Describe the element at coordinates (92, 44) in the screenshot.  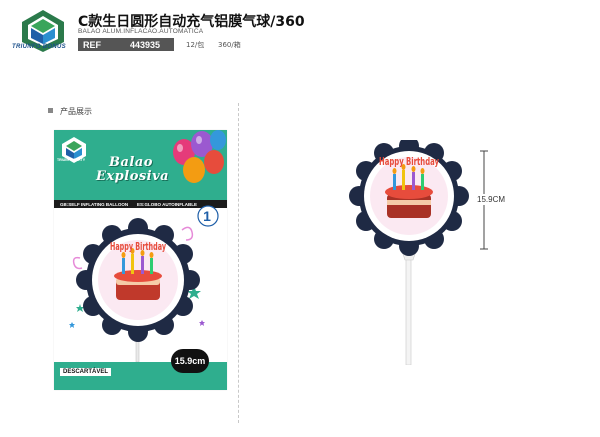
I see `ref-label: REF` at that location.